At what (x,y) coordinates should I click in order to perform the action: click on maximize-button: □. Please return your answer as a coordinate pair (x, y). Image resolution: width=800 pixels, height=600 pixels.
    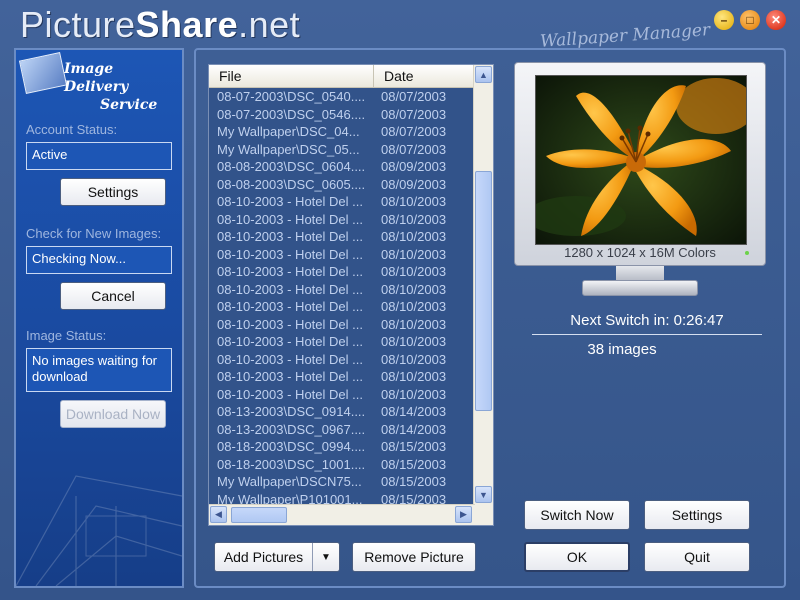
    Looking at the image, I should click on (750, 20).